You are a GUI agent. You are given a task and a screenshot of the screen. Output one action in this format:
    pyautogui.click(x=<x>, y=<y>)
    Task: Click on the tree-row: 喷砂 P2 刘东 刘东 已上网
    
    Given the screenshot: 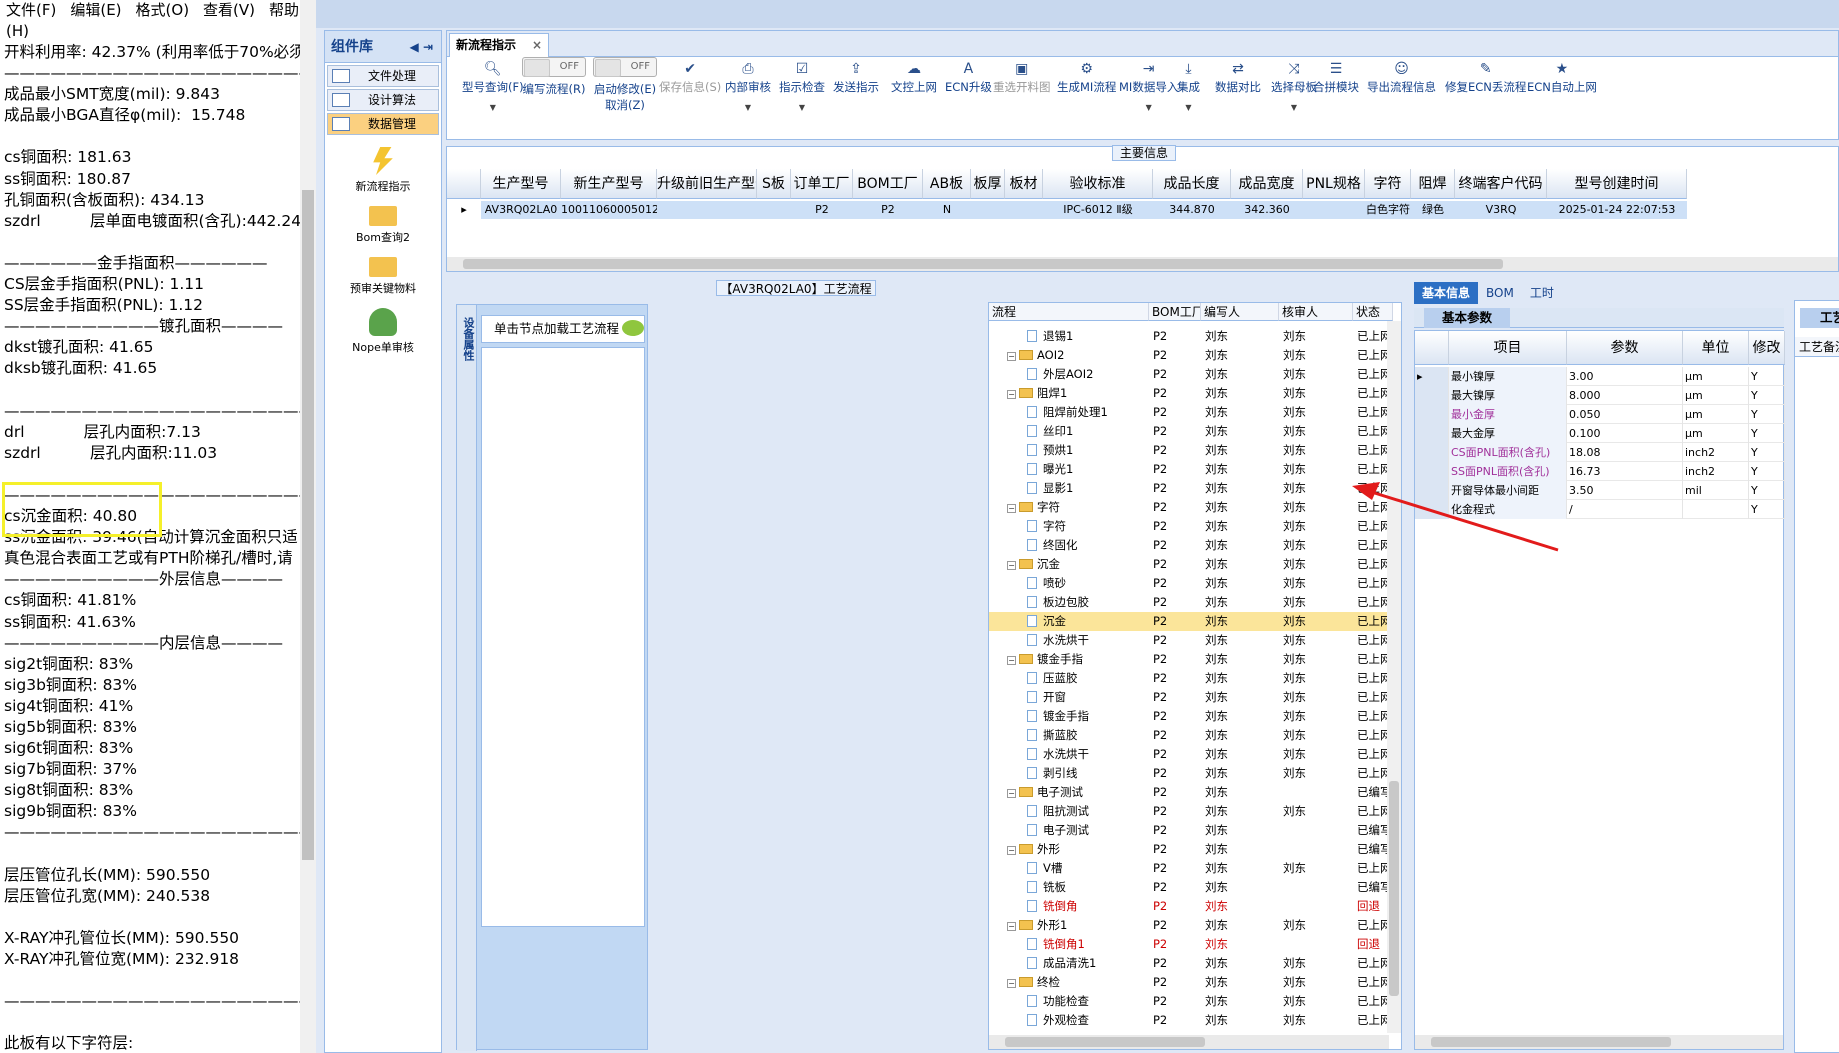 What is the action you would take?
    pyautogui.click(x=1190, y=583)
    